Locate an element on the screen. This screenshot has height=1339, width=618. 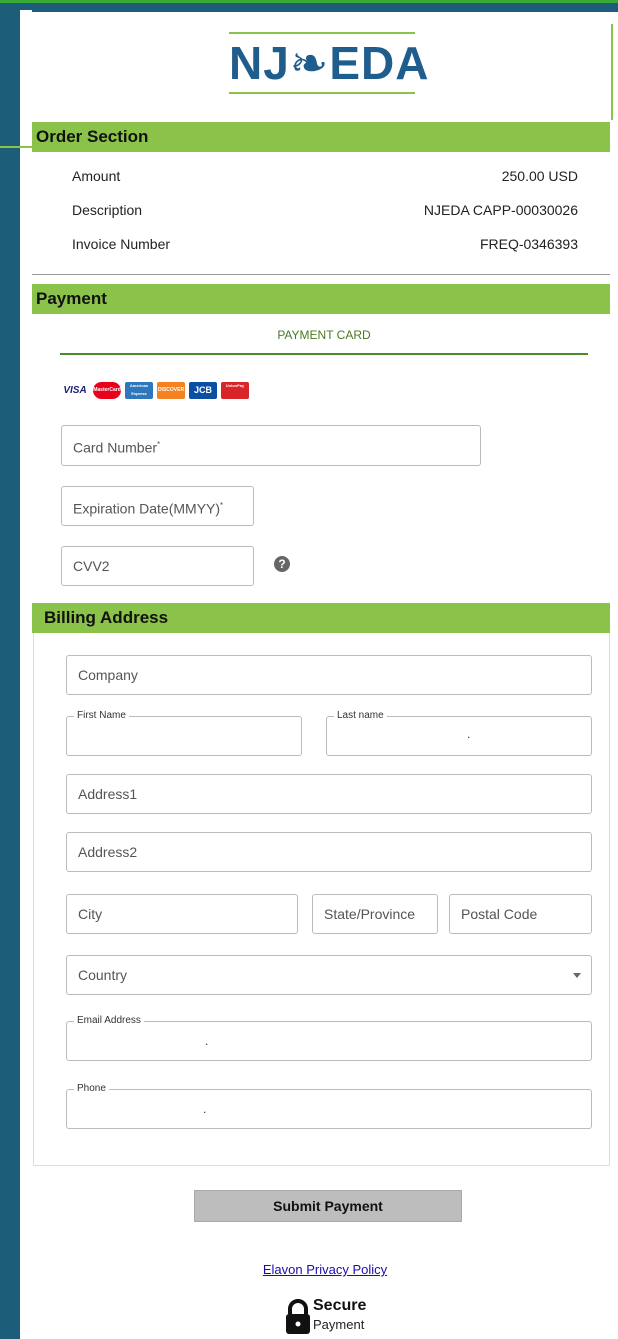
window-frame-inner is located at coordinates (26, 674).